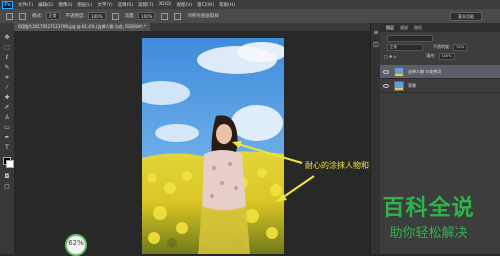 The height and width of the screenshot is (256, 500). What do you see at coordinates (446, 56) in the screenshot?
I see `fill-field: 100%` at bounding box center [446, 56].